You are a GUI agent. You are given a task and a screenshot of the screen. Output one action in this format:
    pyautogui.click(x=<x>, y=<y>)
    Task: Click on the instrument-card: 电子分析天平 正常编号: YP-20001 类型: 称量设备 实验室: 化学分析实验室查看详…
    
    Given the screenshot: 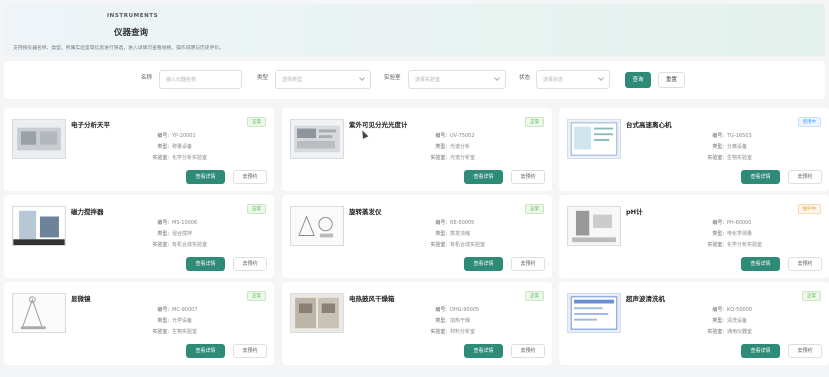 What is the action you would take?
    pyautogui.click(x=139, y=149)
    